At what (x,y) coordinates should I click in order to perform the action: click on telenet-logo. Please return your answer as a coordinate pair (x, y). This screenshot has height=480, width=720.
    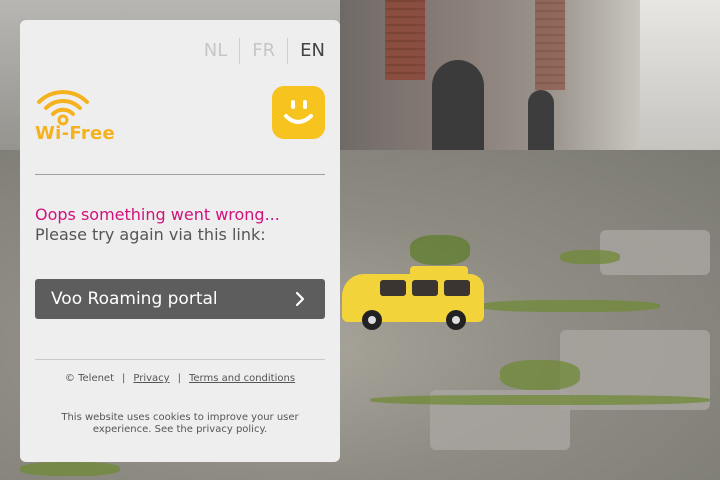
    Looking at the image, I should click on (298, 112).